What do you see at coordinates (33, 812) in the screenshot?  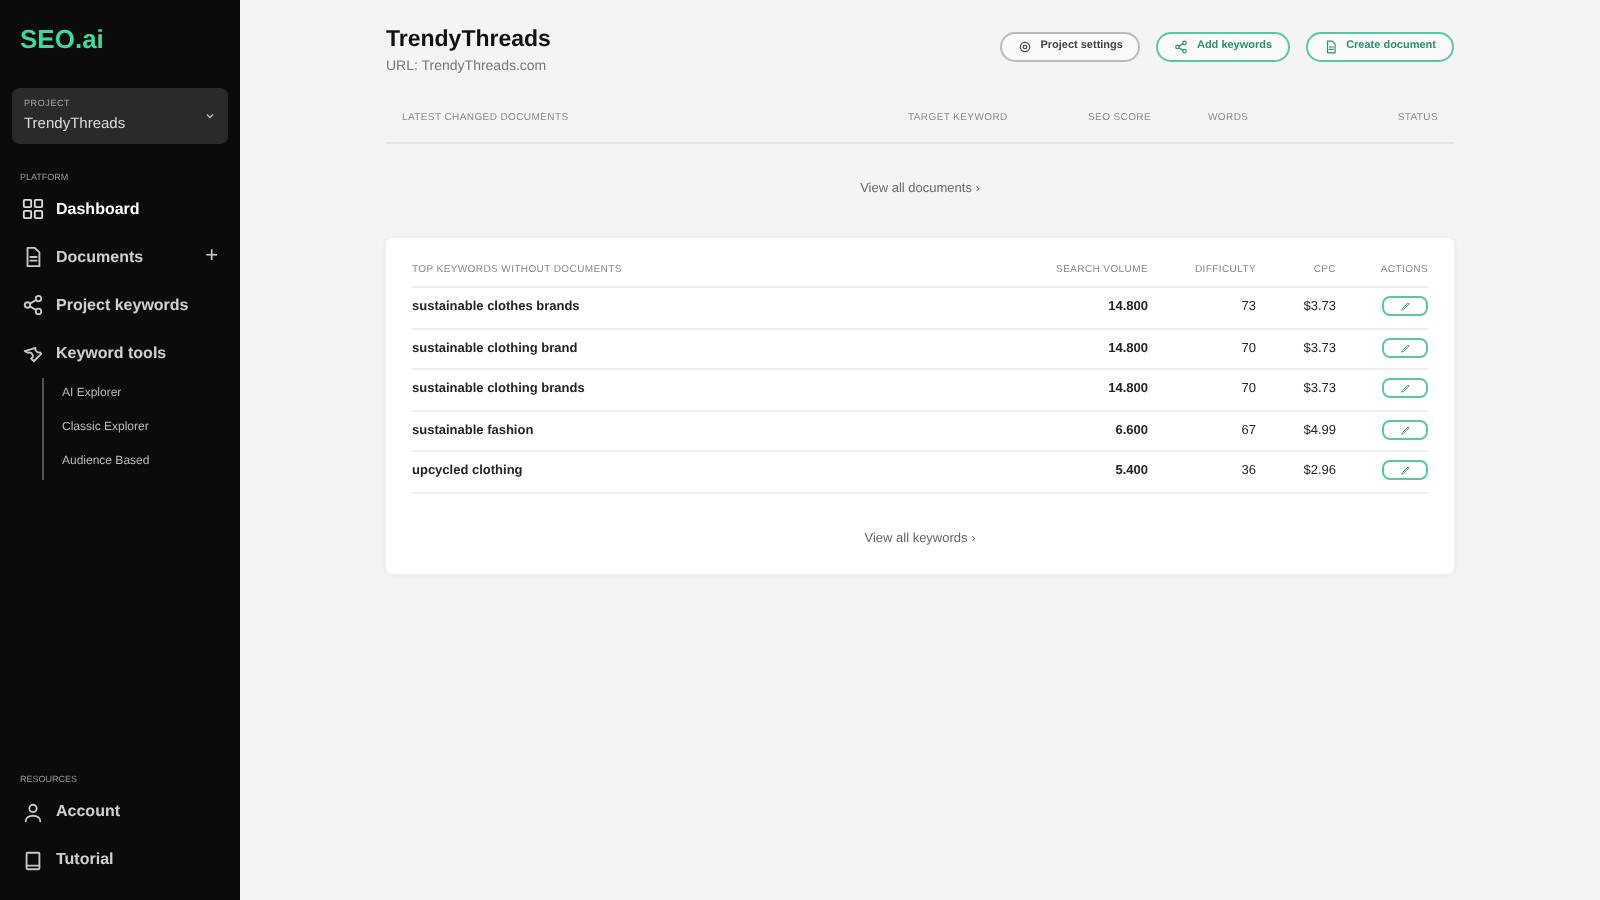 I see `person-icon` at bounding box center [33, 812].